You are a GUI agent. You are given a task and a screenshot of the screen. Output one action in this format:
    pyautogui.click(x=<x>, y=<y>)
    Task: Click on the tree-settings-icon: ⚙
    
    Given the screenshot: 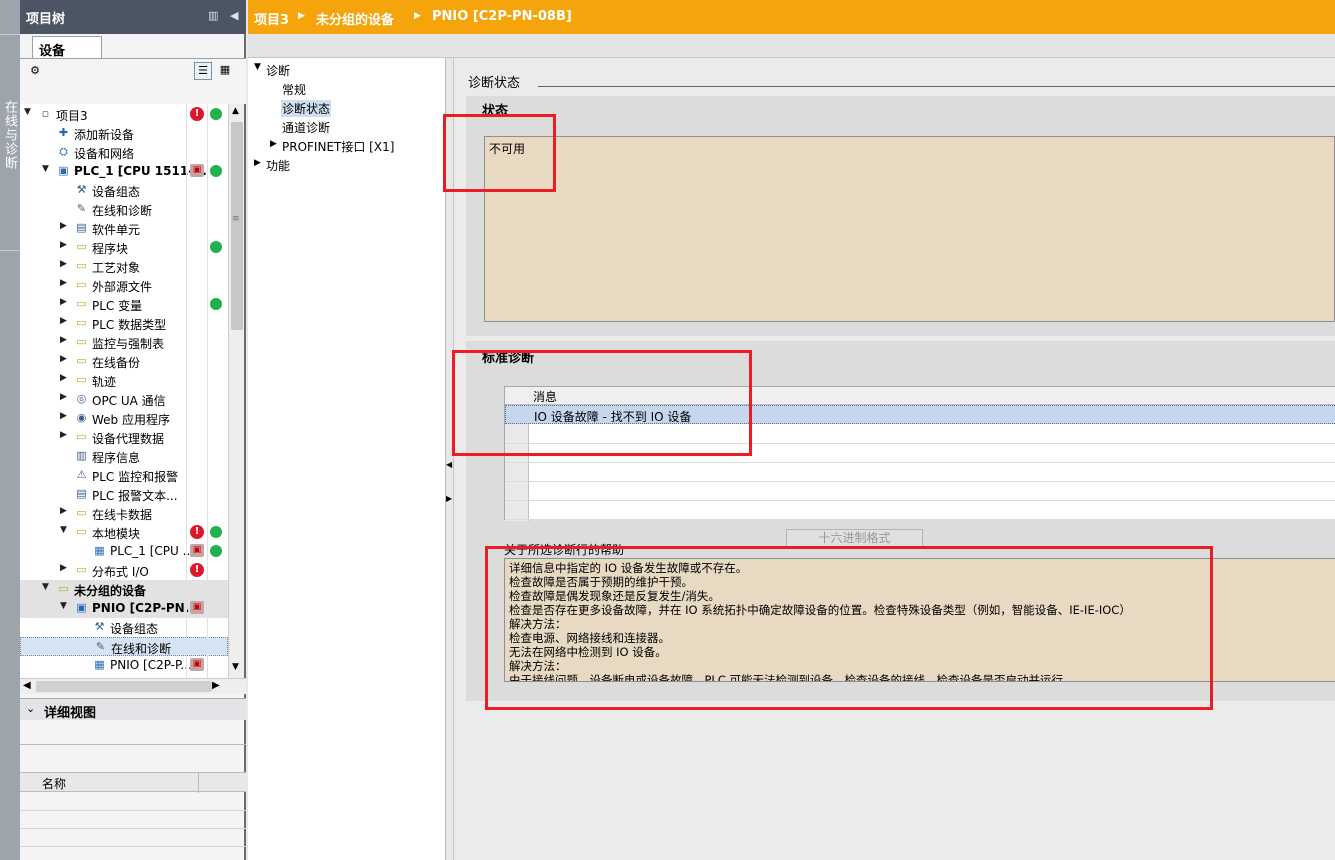 What is the action you would take?
    pyautogui.click(x=35, y=72)
    